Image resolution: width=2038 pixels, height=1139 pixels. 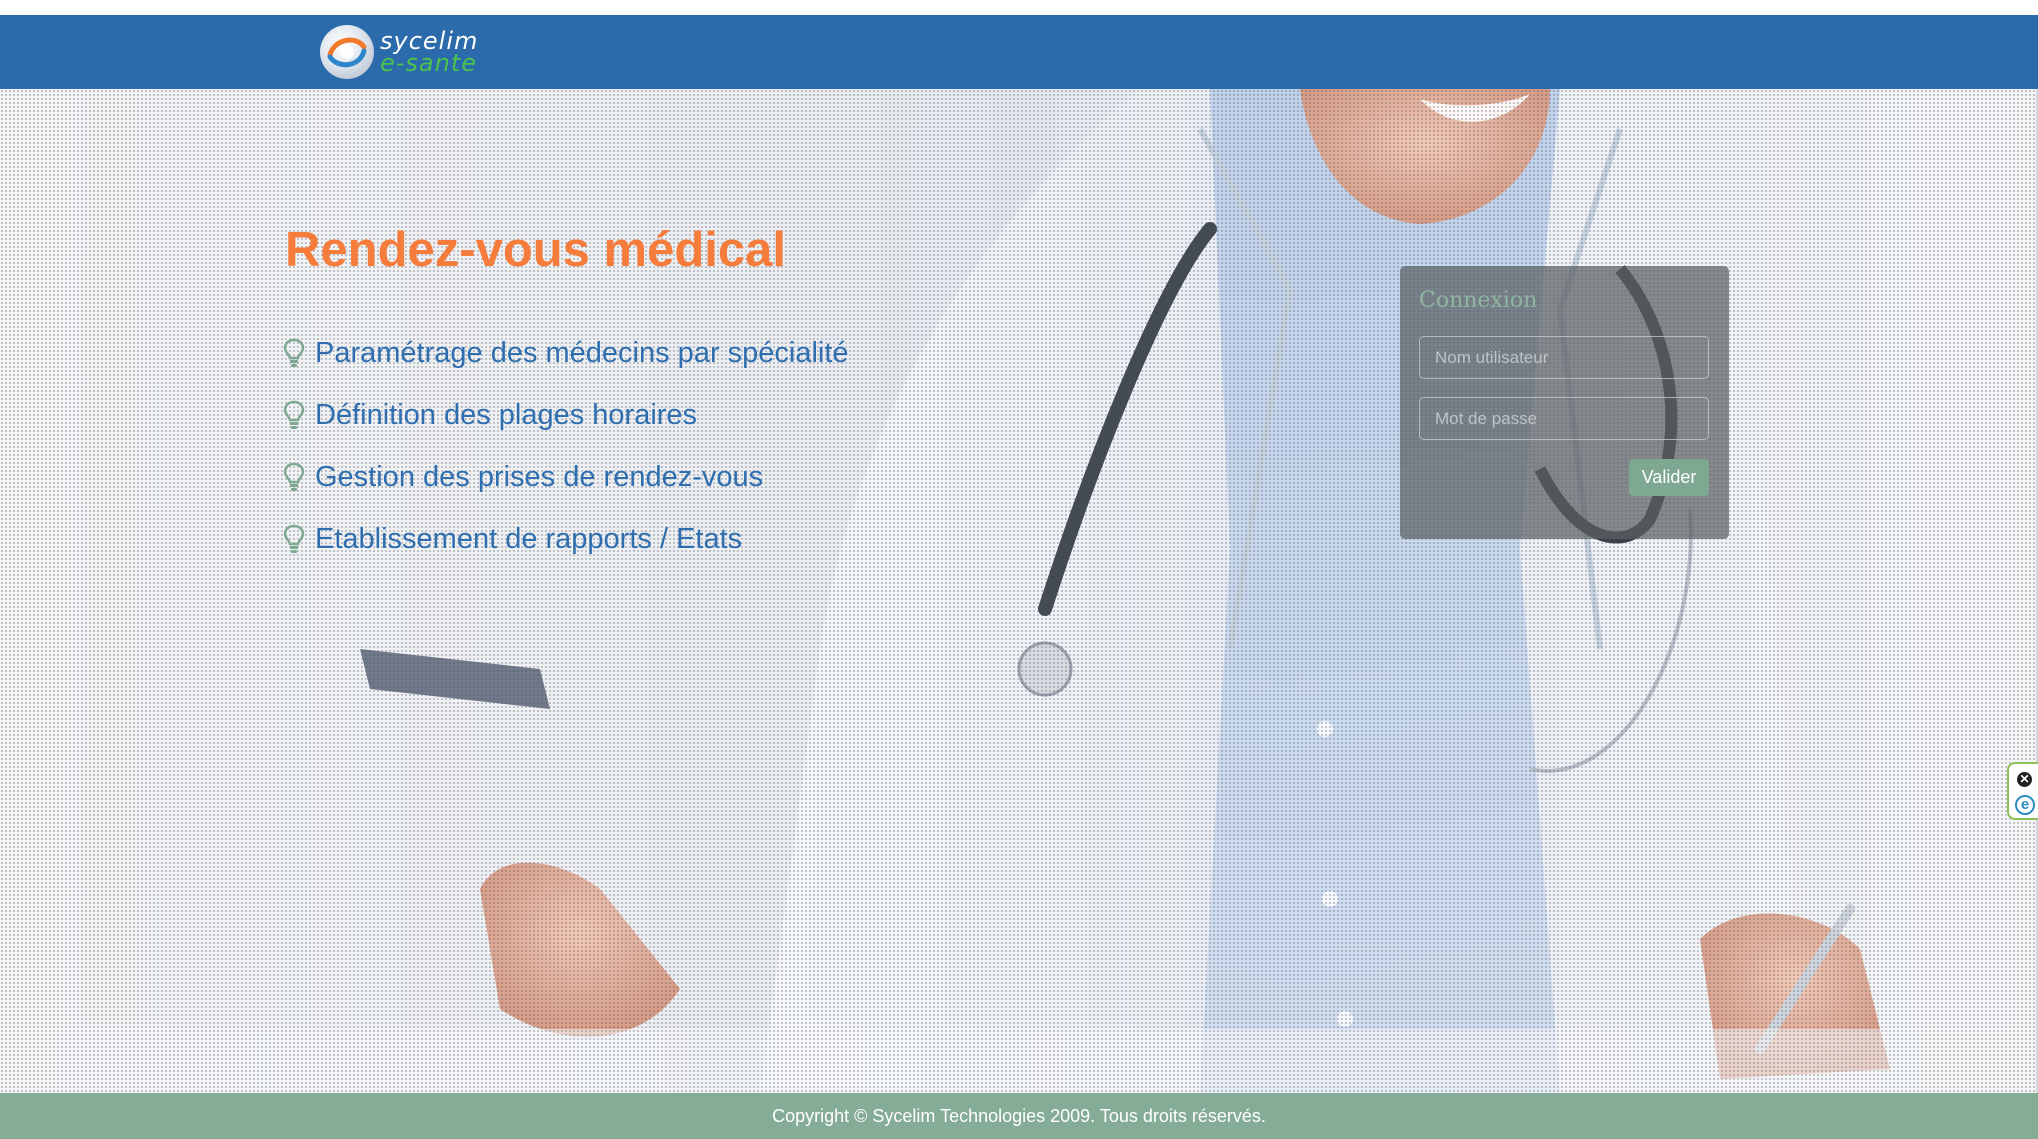 I want to click on login-panel: Connexion Valider, so click(x=1564, y=402).